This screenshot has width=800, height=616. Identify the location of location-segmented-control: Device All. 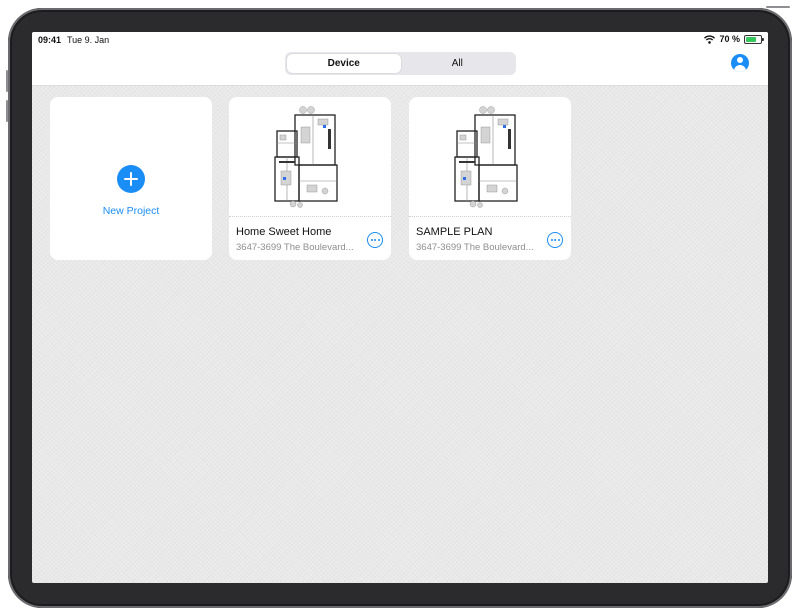
(400, 63).